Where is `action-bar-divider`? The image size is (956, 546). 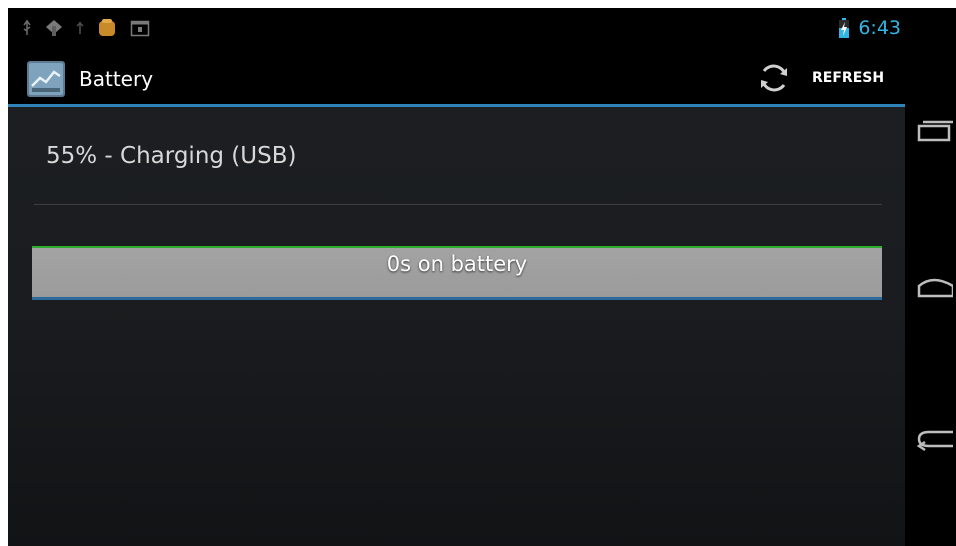 action-bar-divider is located at coordinates (456, 105).